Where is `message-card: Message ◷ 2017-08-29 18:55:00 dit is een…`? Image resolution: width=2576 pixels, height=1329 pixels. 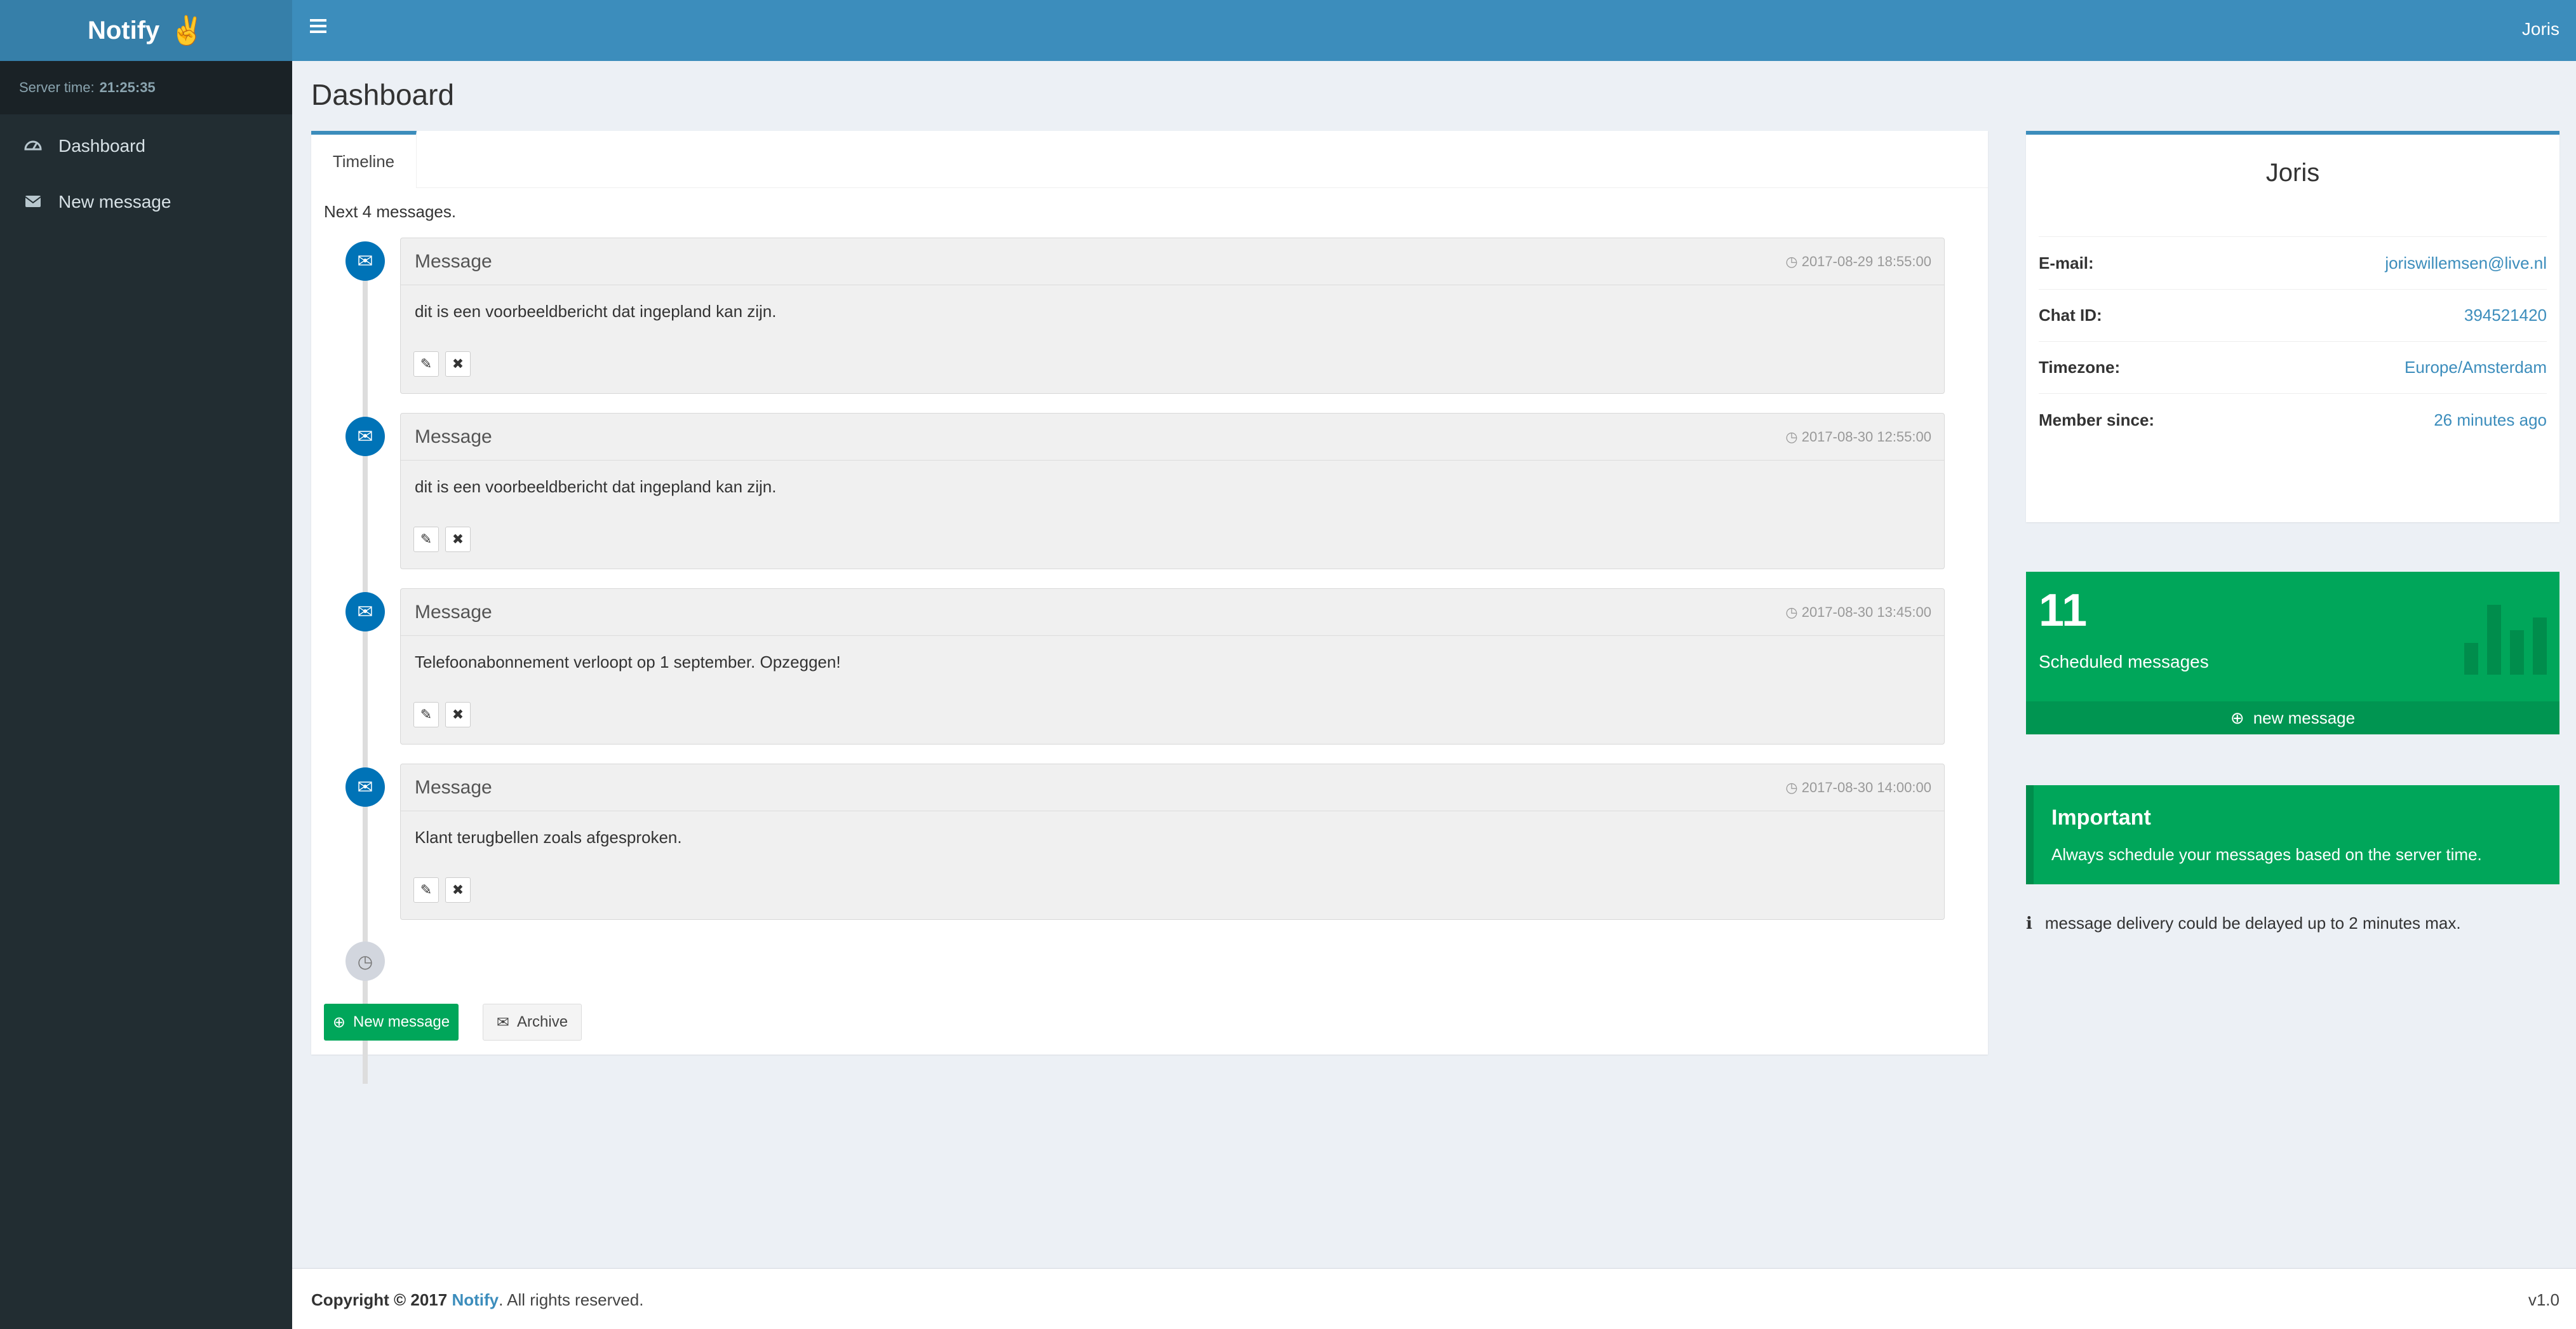 message-card: Message ◷ 2017-08-29 18:55:00 dit is een… is located at coordinates (1172, 316).